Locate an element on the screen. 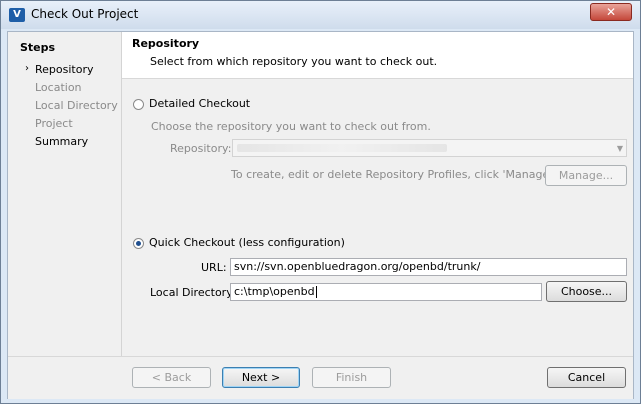 The image size is (641, 404). detailed-checkout-radio is located at coordinates (138, 104).